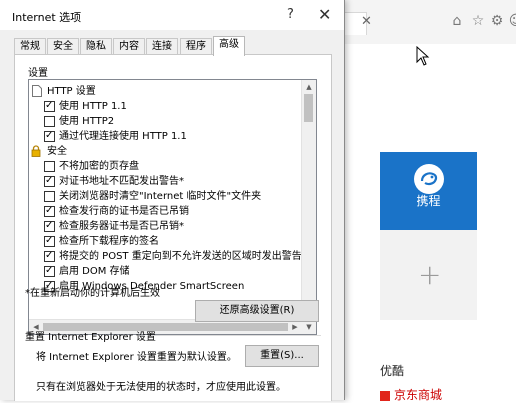 The width and height of the screenshot is (516, 403). I want to click on restart-note: *在重新启动你的计算机后生效, so click(92, 293).